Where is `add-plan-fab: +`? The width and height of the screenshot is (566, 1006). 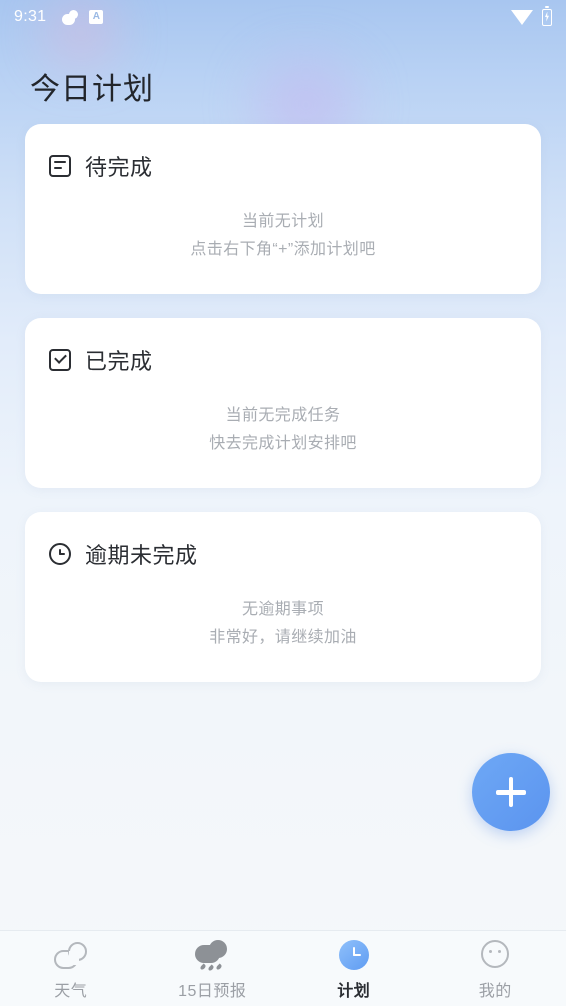
add-plan-fab: + is located at coordinates (511, 792).